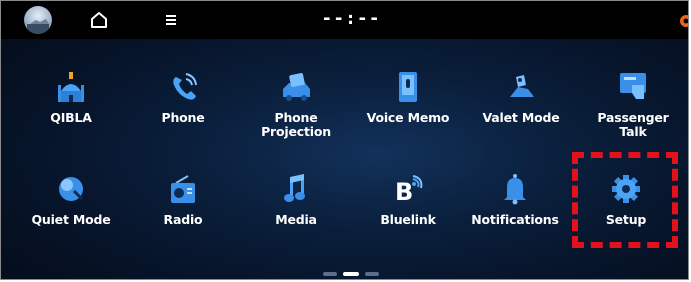 The image size is (691, 282). I want to click on home-icon, so click(99, 20).